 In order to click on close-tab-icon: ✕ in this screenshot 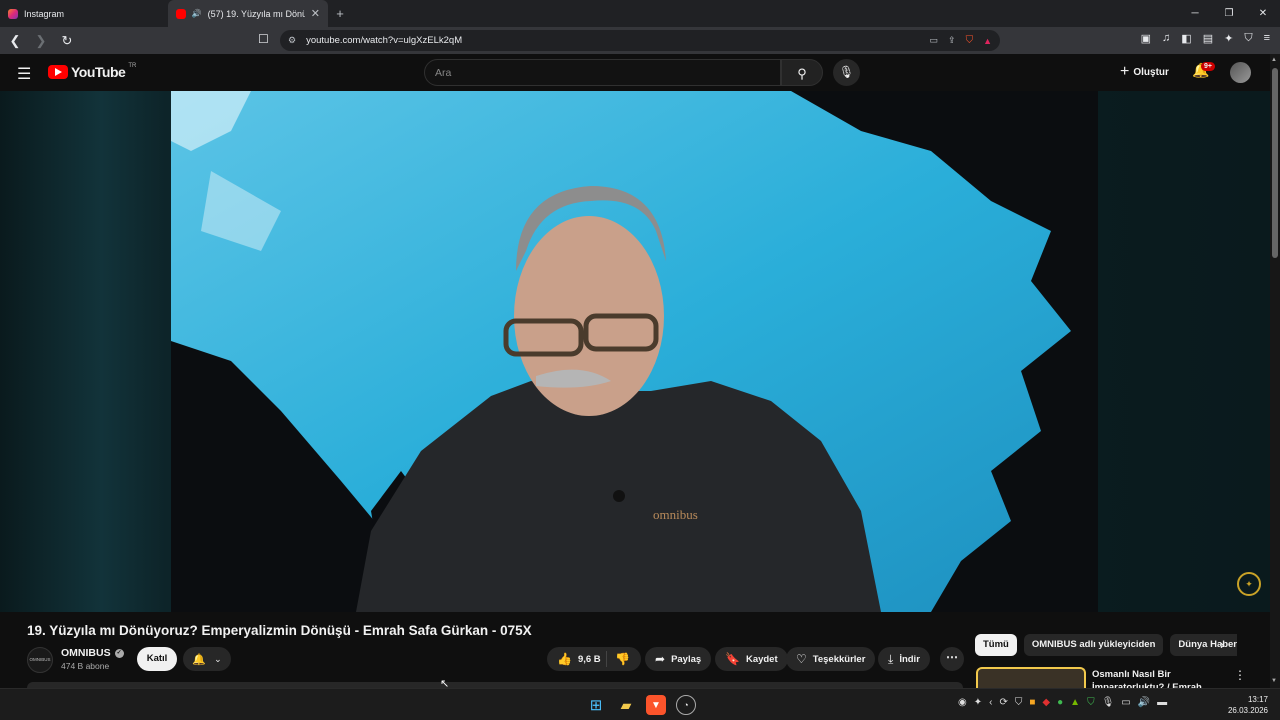, I will do `click(315, 13)`.